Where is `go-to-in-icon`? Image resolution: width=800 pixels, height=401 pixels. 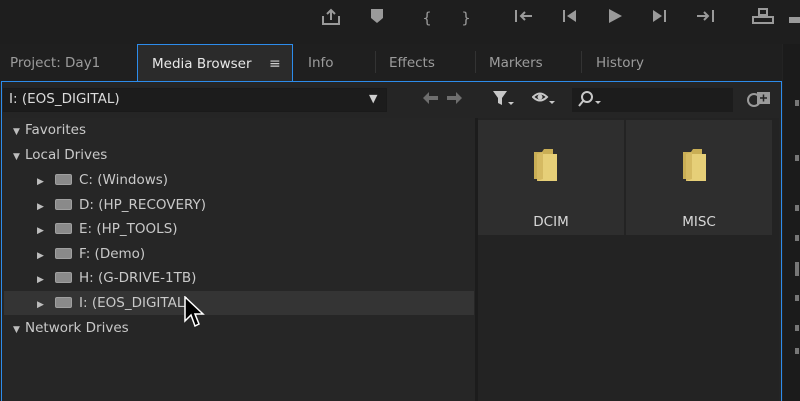 go-to-in-icon is located at coordinates (524, 18).